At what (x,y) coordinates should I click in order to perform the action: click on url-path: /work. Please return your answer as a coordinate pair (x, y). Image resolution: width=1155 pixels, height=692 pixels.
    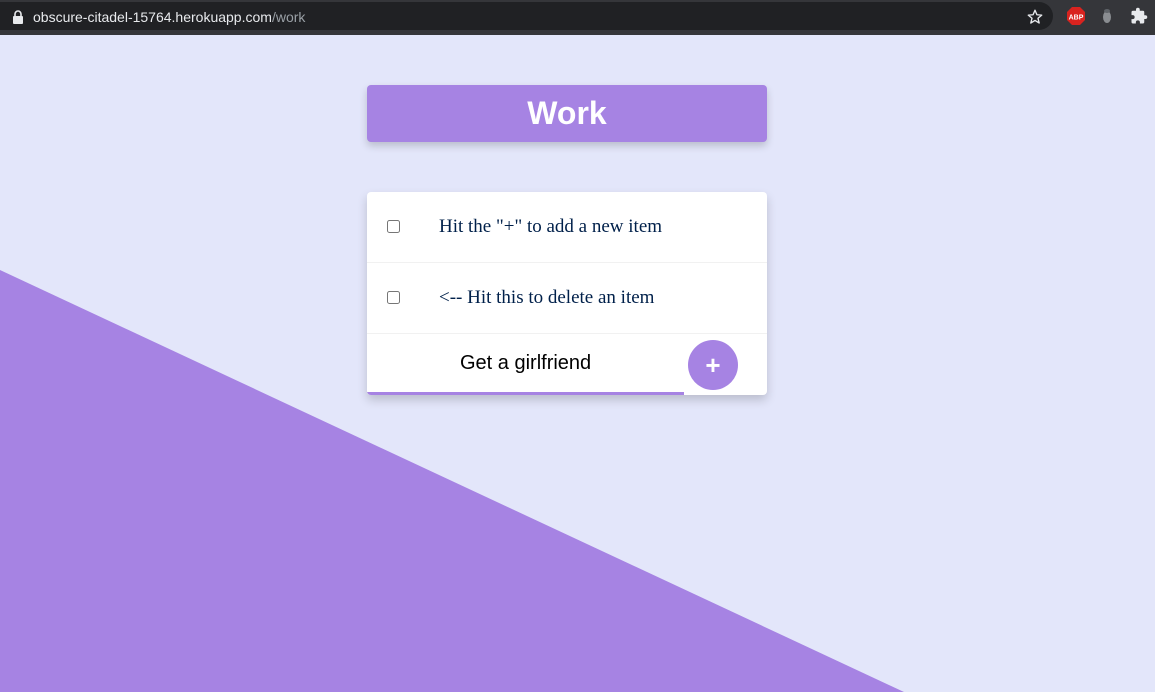
    Looking at the image, I should click on (288, 17).